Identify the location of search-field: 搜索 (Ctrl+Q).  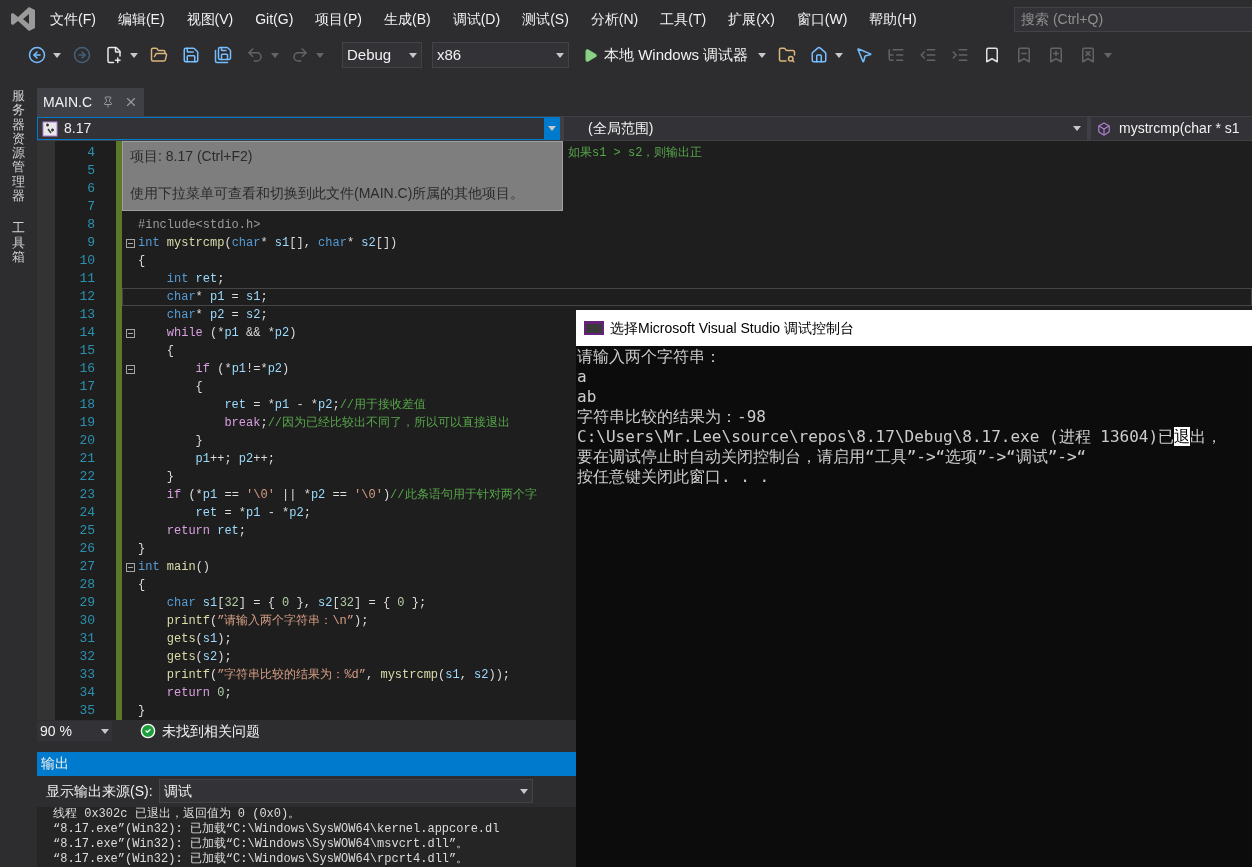
(1133, 19).